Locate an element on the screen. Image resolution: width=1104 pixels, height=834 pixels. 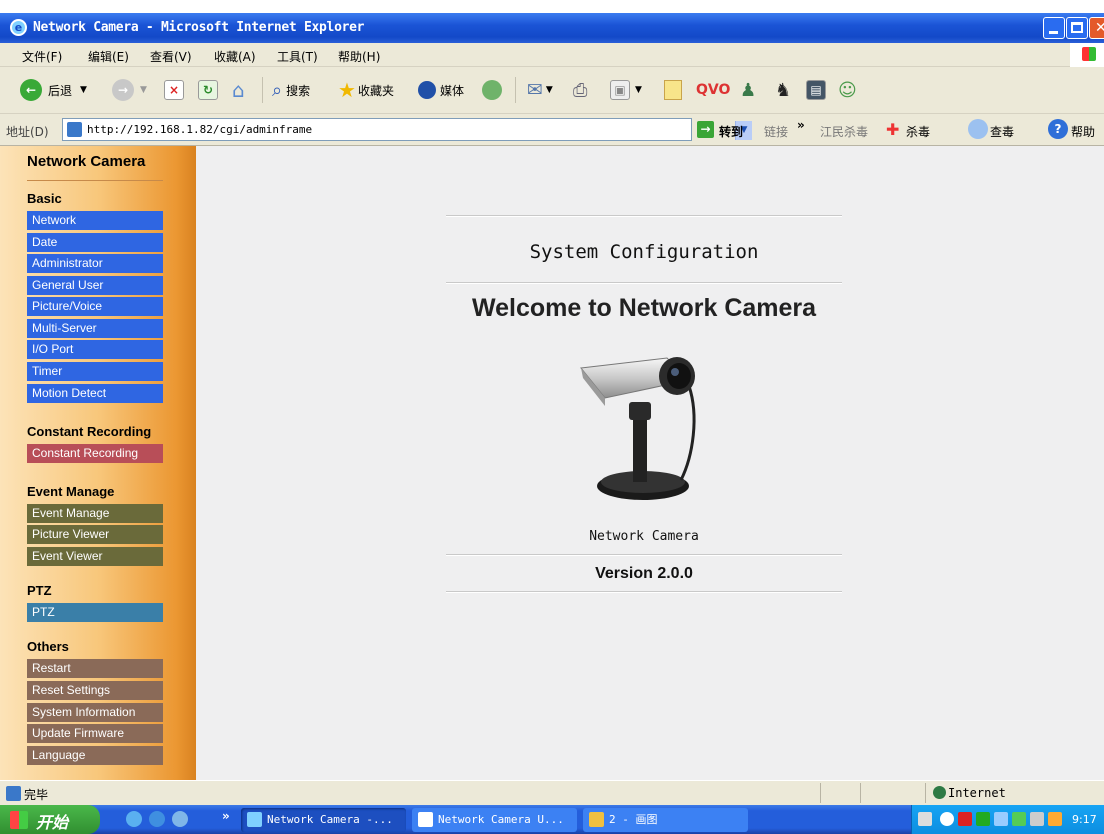
notes-icon is located at coordinates (673, 90).